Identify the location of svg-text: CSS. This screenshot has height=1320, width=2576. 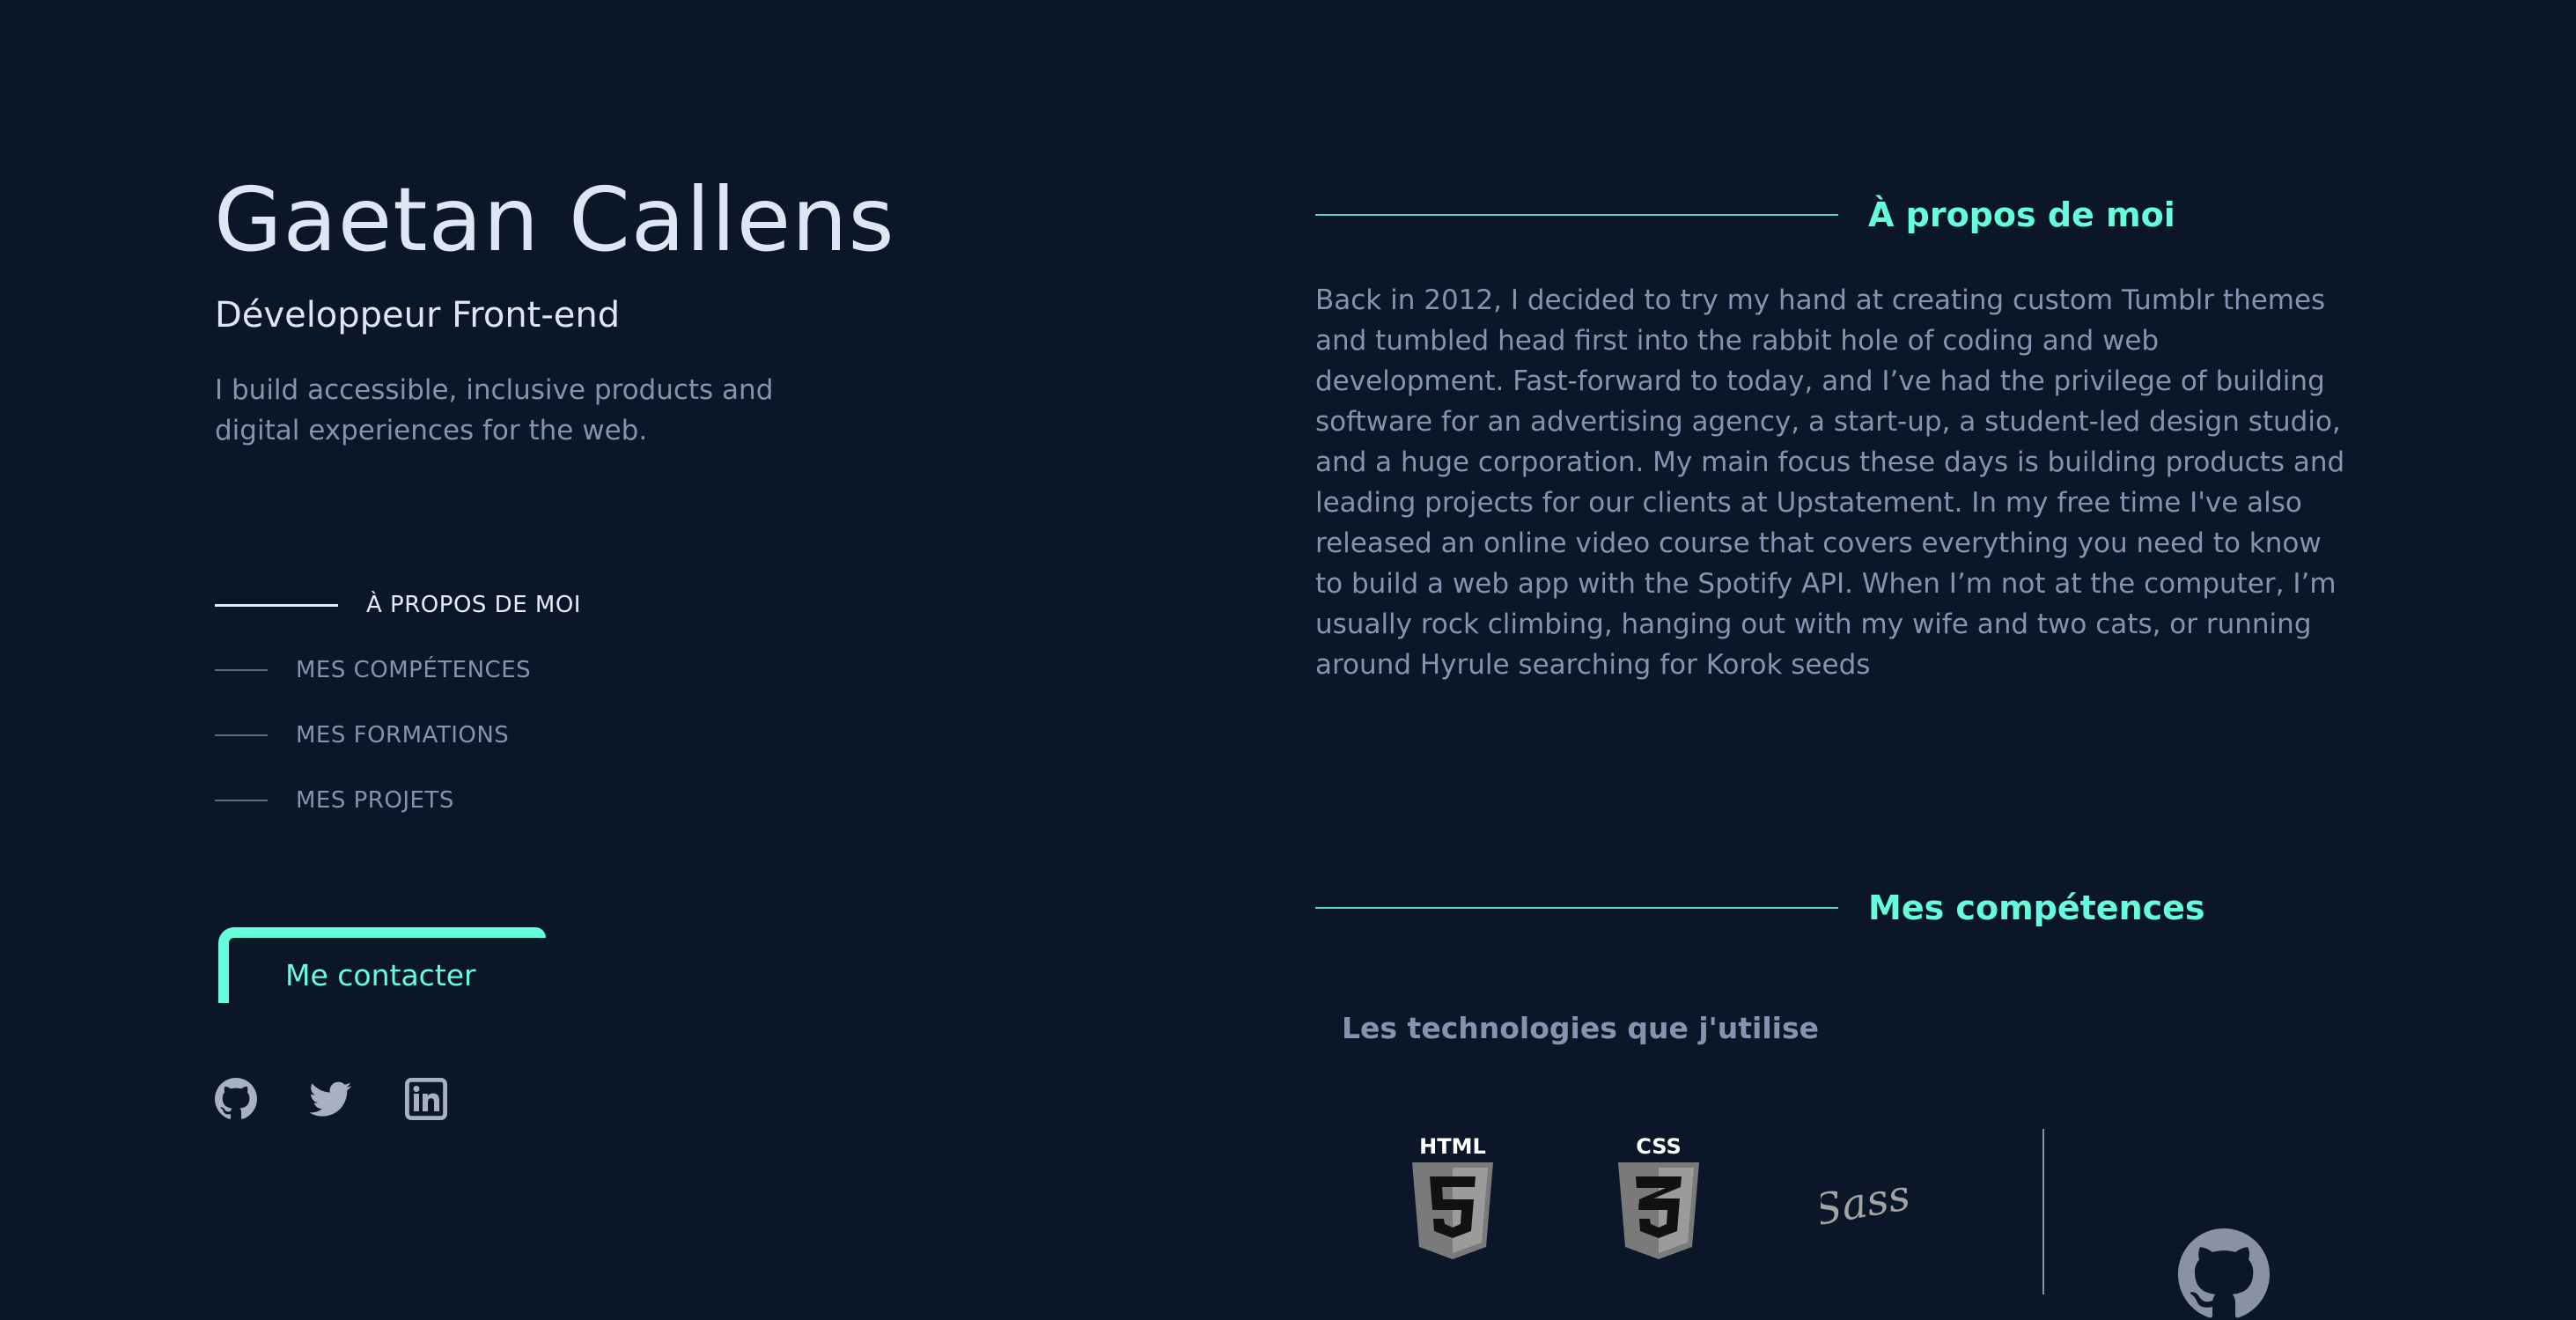
(1659, 1146).